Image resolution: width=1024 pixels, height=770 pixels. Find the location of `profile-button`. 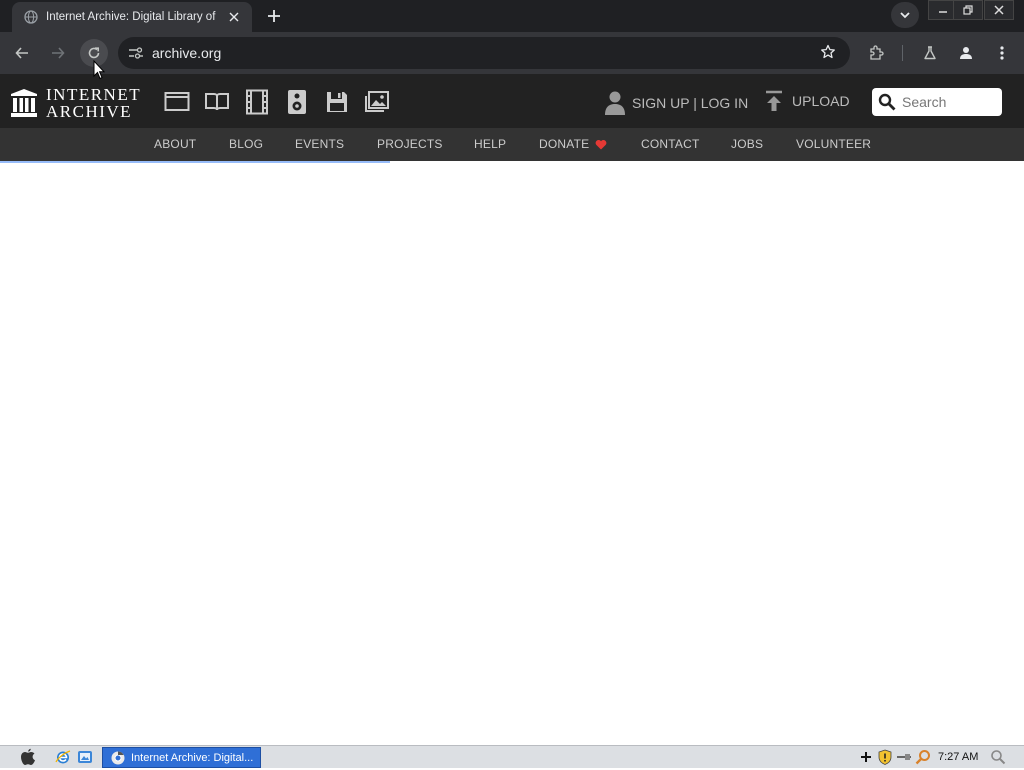

profile-button is located at coordinates (966, 53).